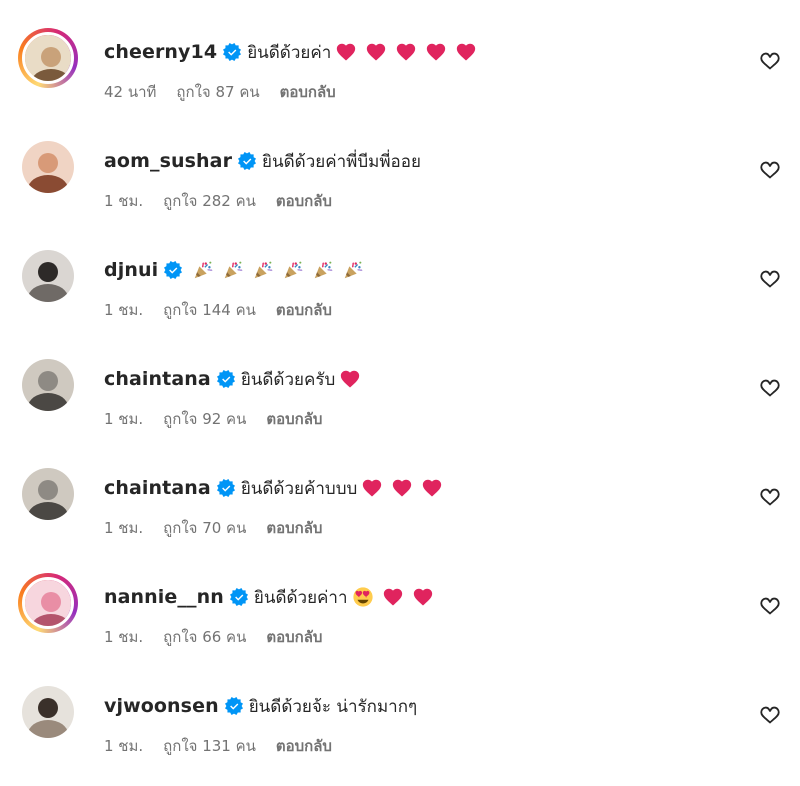  What do you see at coordinates (204, 528) in the screenshot?
I see `like-count: ถูกใจ 70 คน` at bounding box center [204, 528].